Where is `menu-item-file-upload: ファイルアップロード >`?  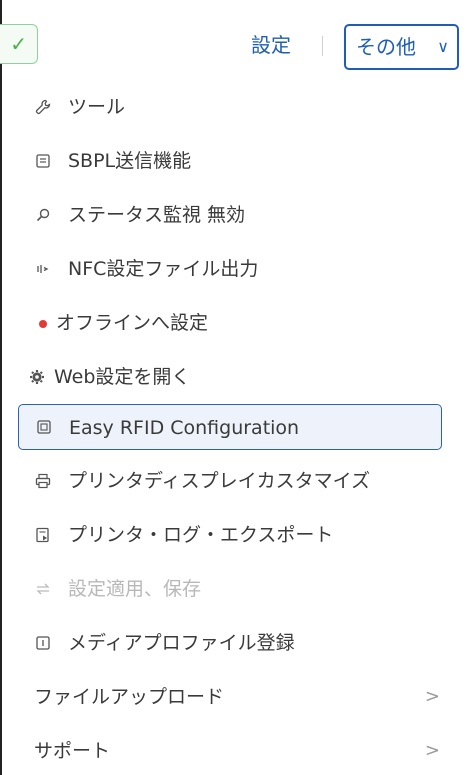 menu-item-file-upload: ファイルアップロード > is located at coordinates (230, 697).